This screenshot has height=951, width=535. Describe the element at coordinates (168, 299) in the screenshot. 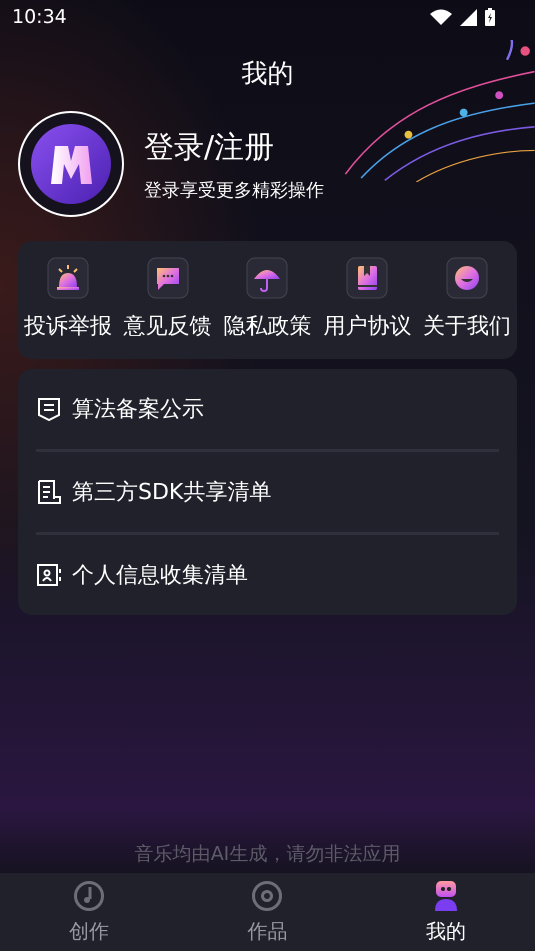

I see `shortcut-item: 意见反馈` at that location.